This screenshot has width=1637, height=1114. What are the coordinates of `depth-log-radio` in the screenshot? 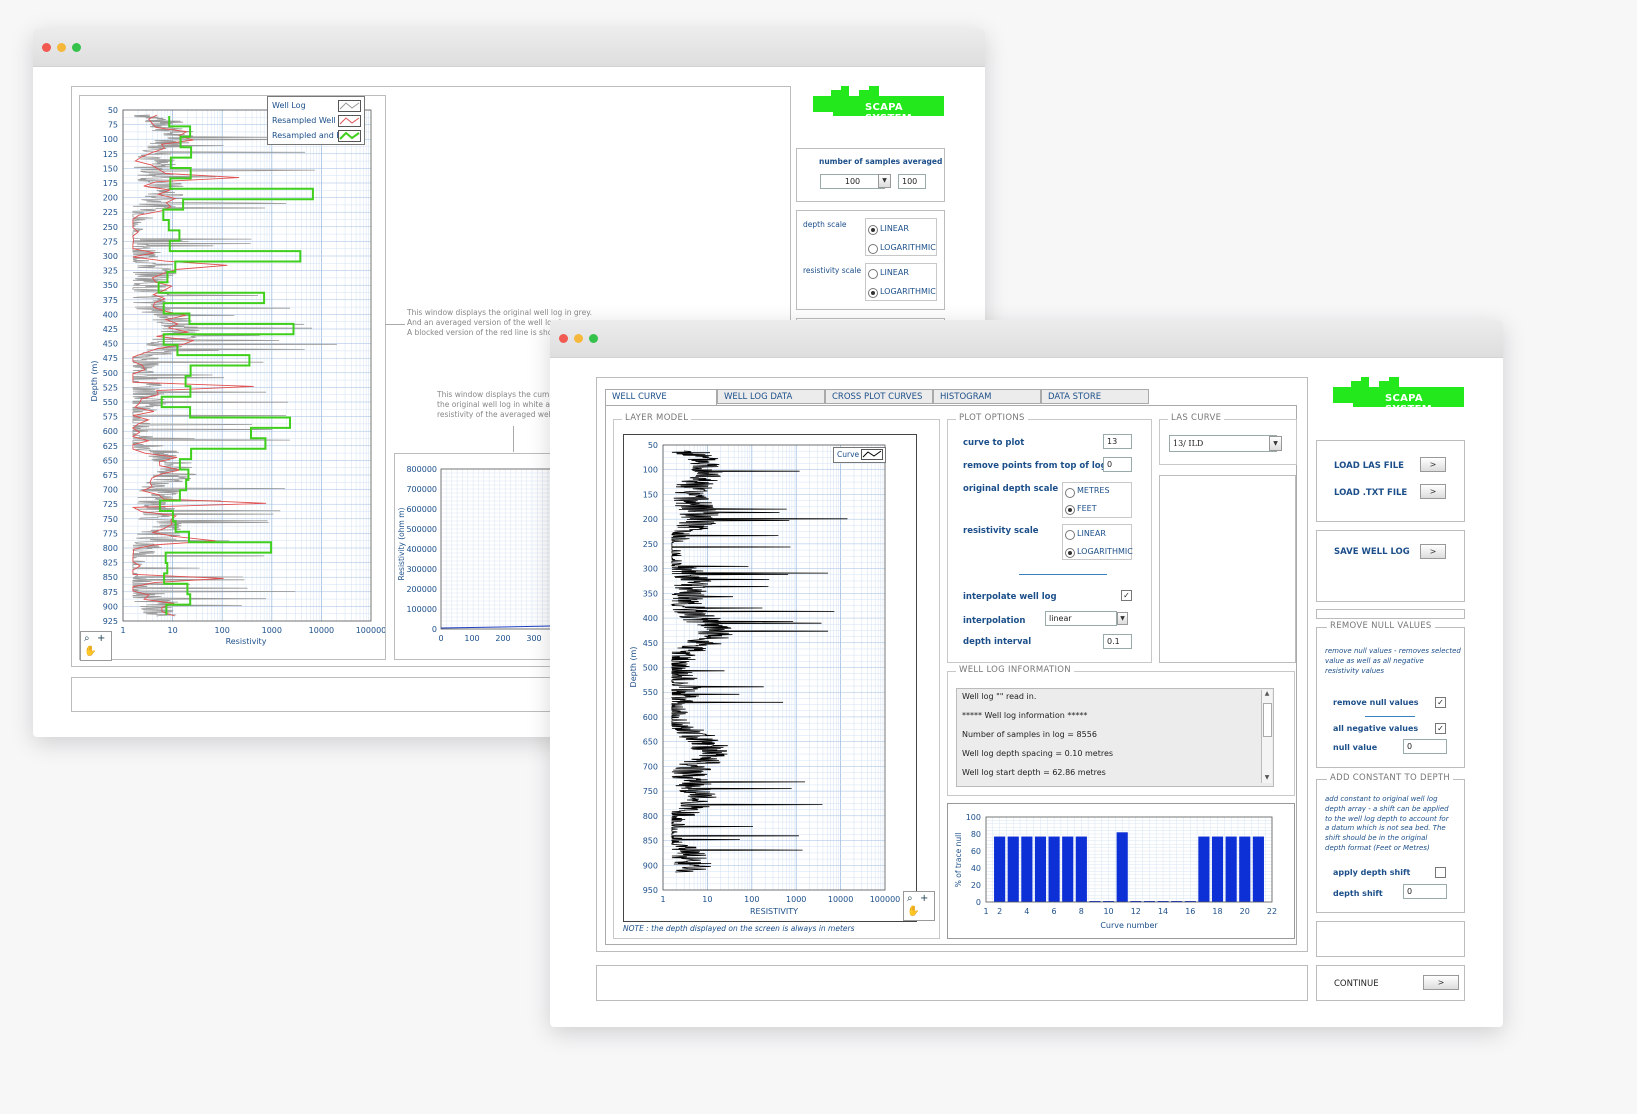 It's located at (873, 249).